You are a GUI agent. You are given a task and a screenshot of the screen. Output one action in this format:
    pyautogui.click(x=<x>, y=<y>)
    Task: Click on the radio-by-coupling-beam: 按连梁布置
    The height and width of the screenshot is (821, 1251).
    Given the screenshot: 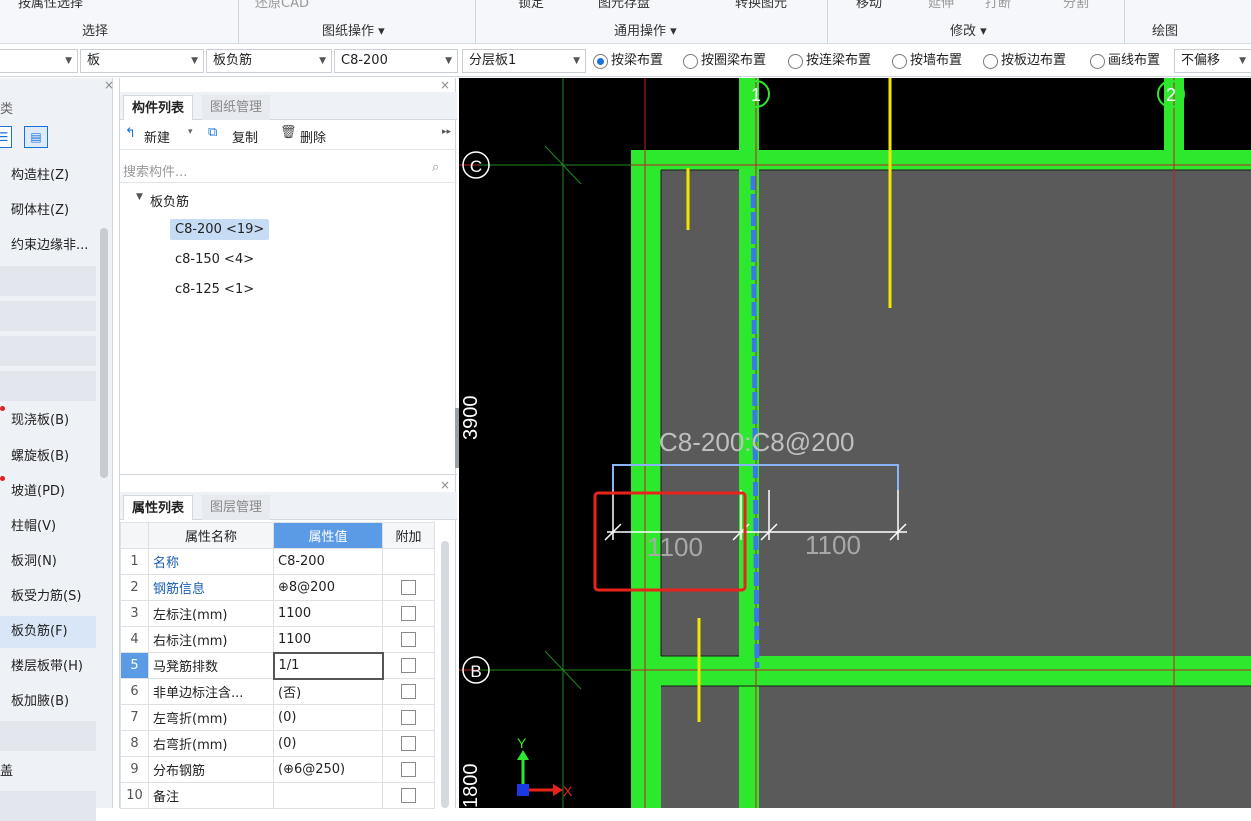 What is the action you would take?
    pyautogui.click(x=829, y=61)
    